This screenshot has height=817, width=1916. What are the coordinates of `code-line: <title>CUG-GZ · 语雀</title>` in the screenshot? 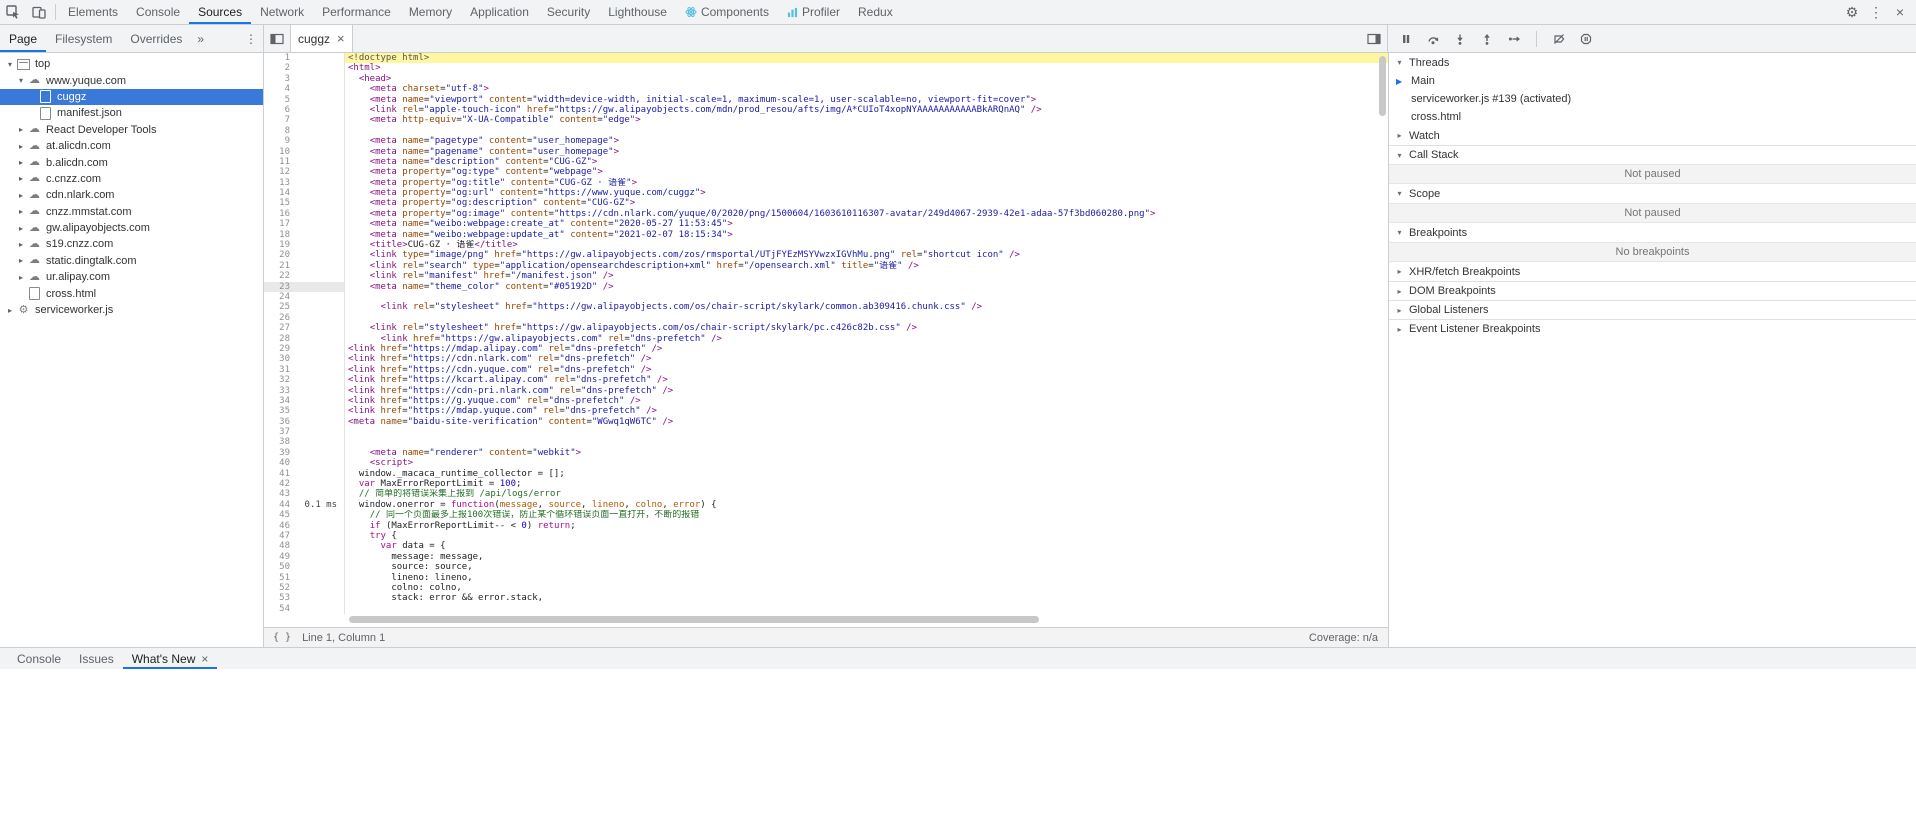 It's located at (866, 245).